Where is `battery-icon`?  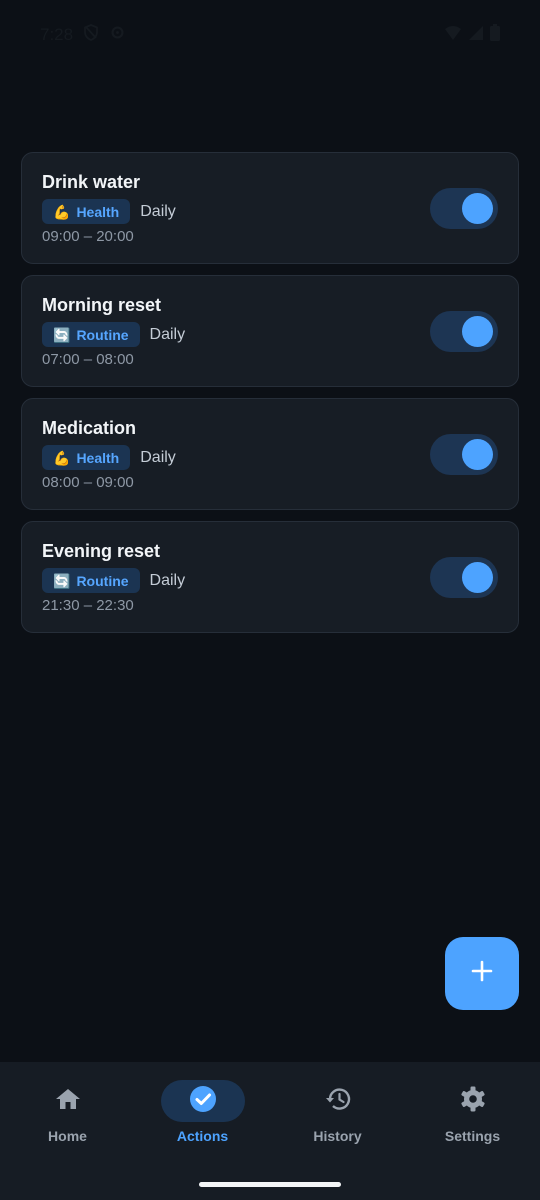 battery-icon is located at coordinates (495, 35).